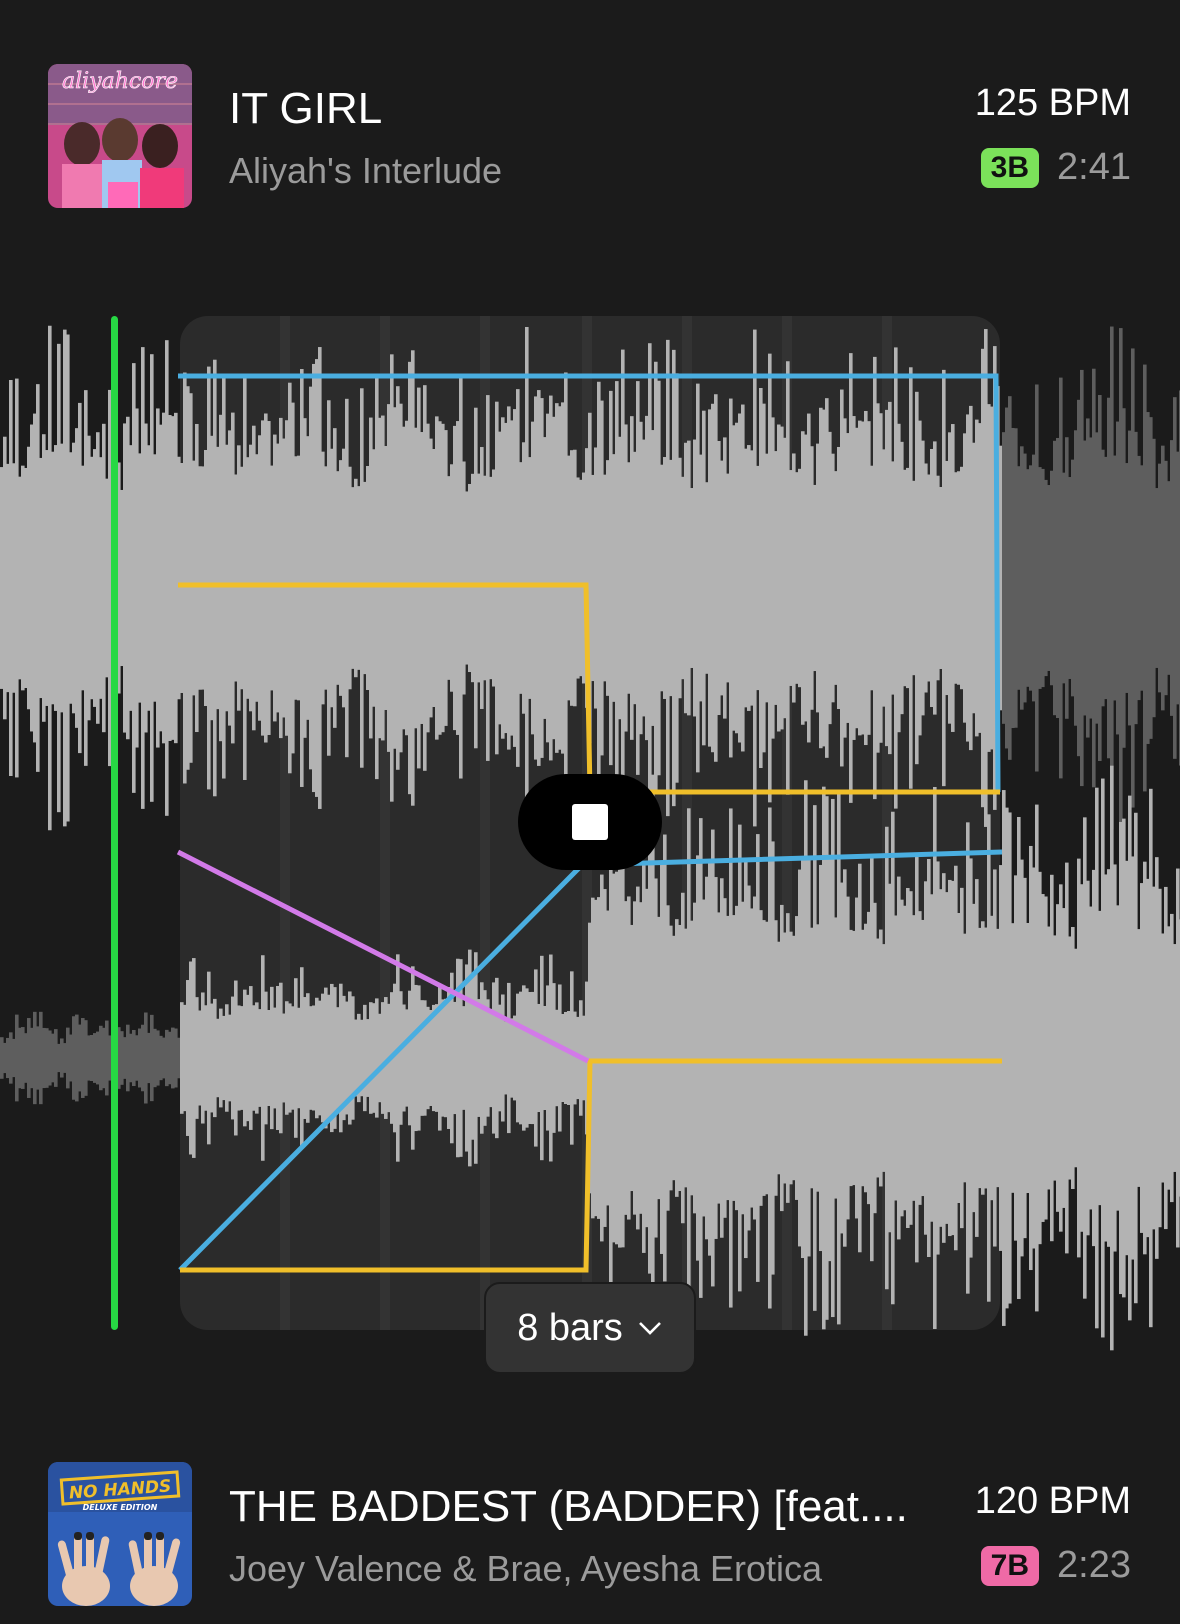 This screenshot has height=1624, width=1180. Describe the element at coordinates (649, 1328) in the screenshot. I see `chevron-down-icon` at that location.